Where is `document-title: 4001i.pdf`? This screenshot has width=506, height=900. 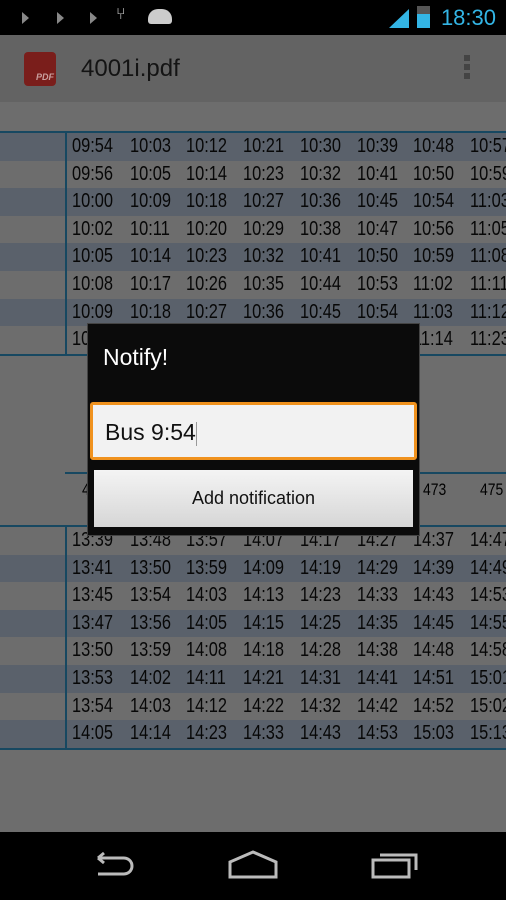 document-title: 4001i.pdf is located at coordinates (130, 68).